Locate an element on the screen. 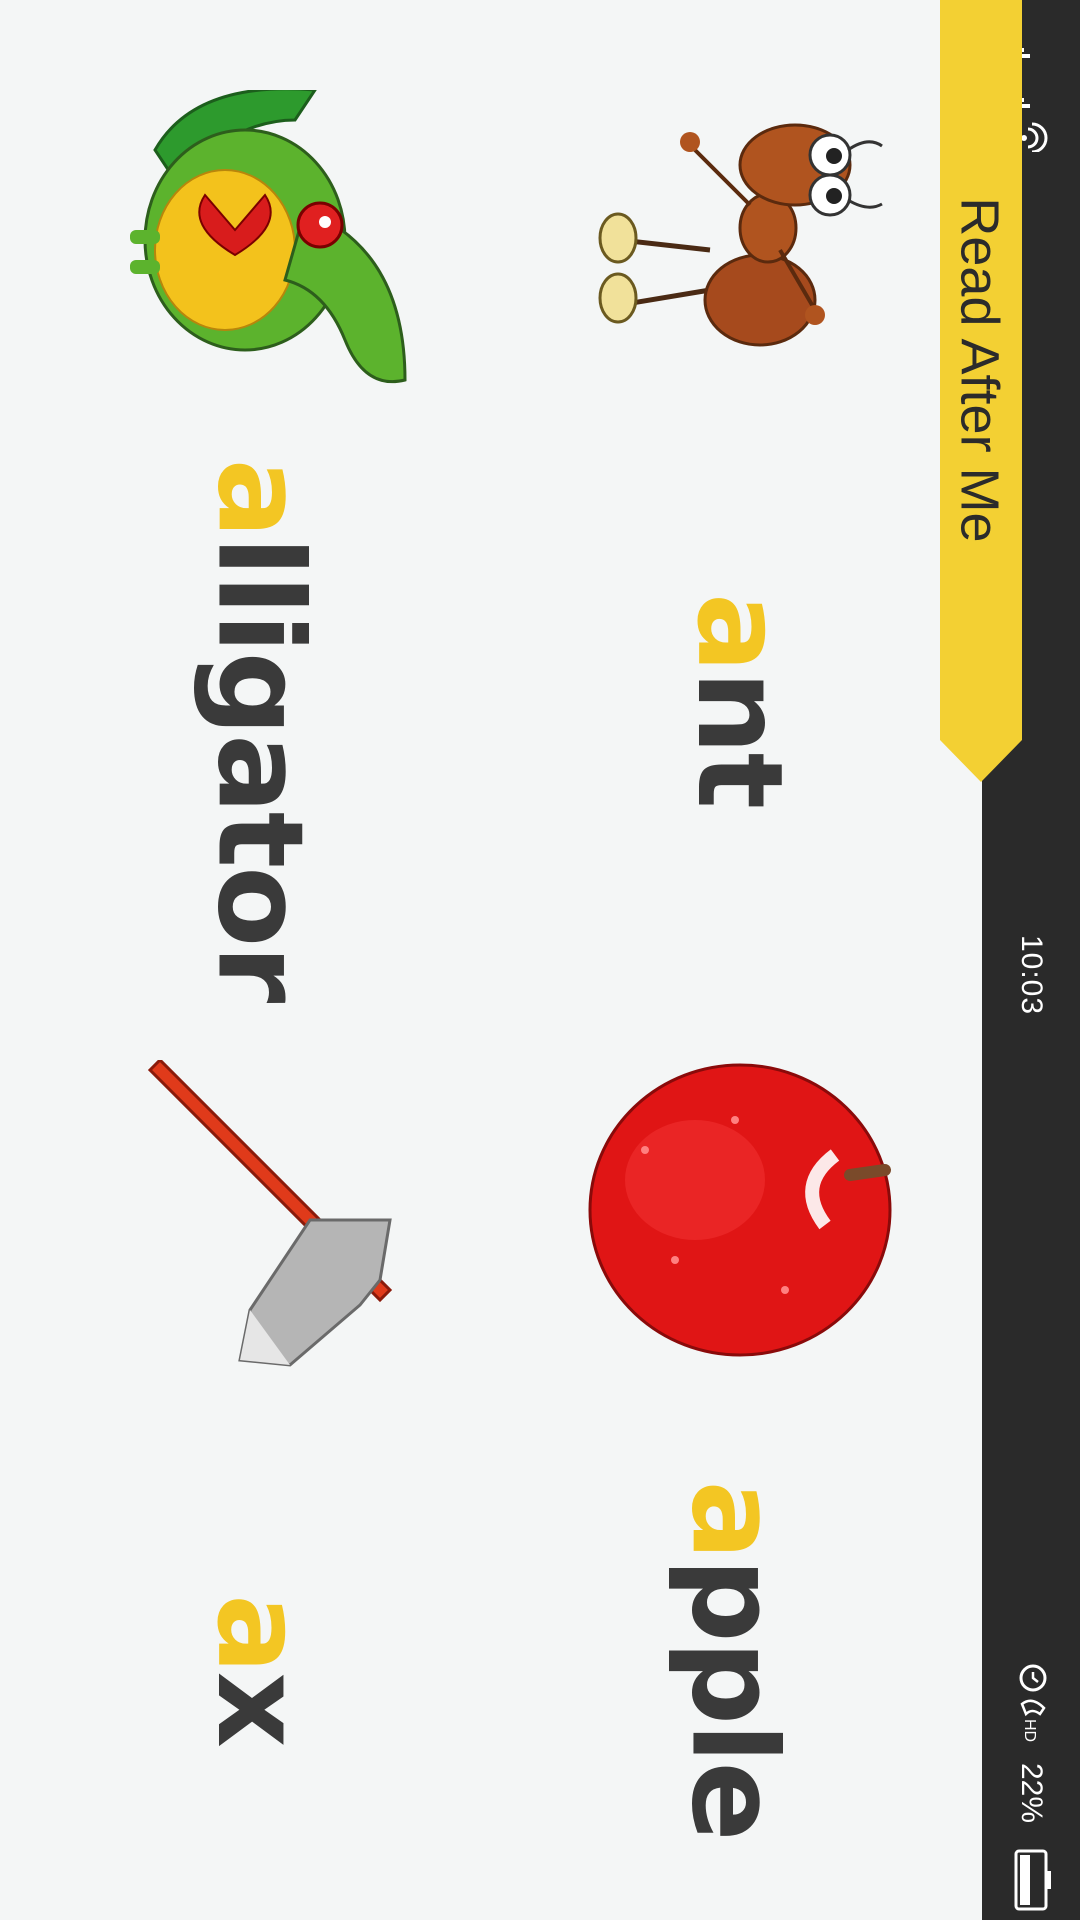  word-rest: x is located at coordinates (259, 1708).